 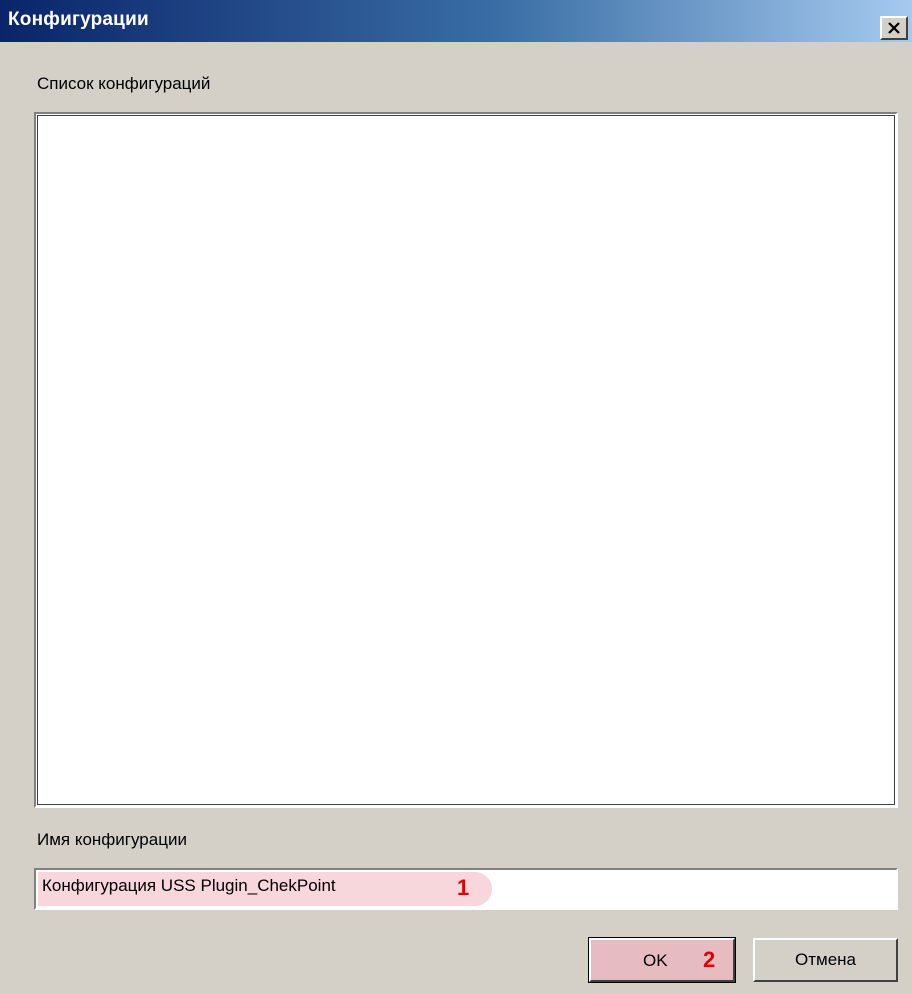 What do you see at coordinates (78, 19) in the screenshot?
I see `window-title: Конфигурации` at bounding box center [78, 19].